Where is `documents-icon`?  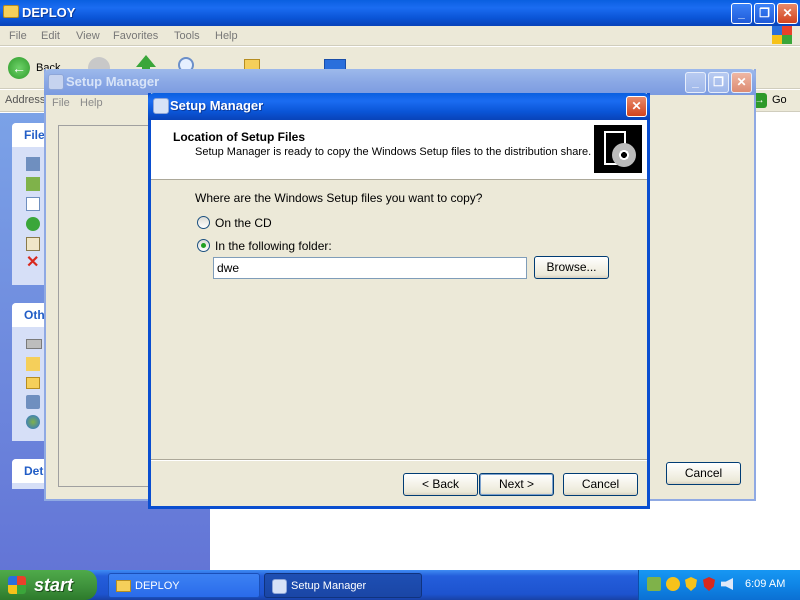 documents-icon is located at coordinates (33, 364).